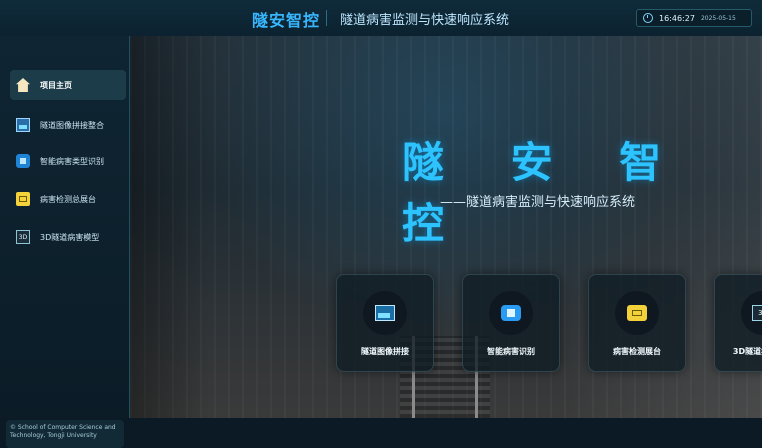  What do you see at coordinates (545, 193) in the screenshot?
I see `hero-title: 隧 安 智 控` at bounding box center [545, 193].